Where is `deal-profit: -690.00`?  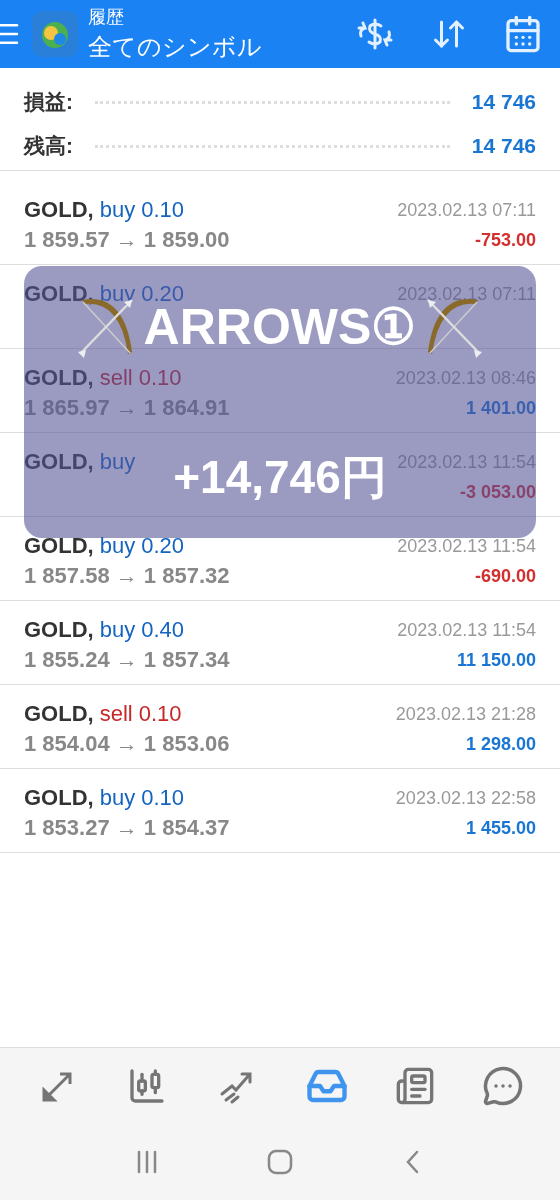
deal-profit: -690.00 is located at coordinates (505, 576).